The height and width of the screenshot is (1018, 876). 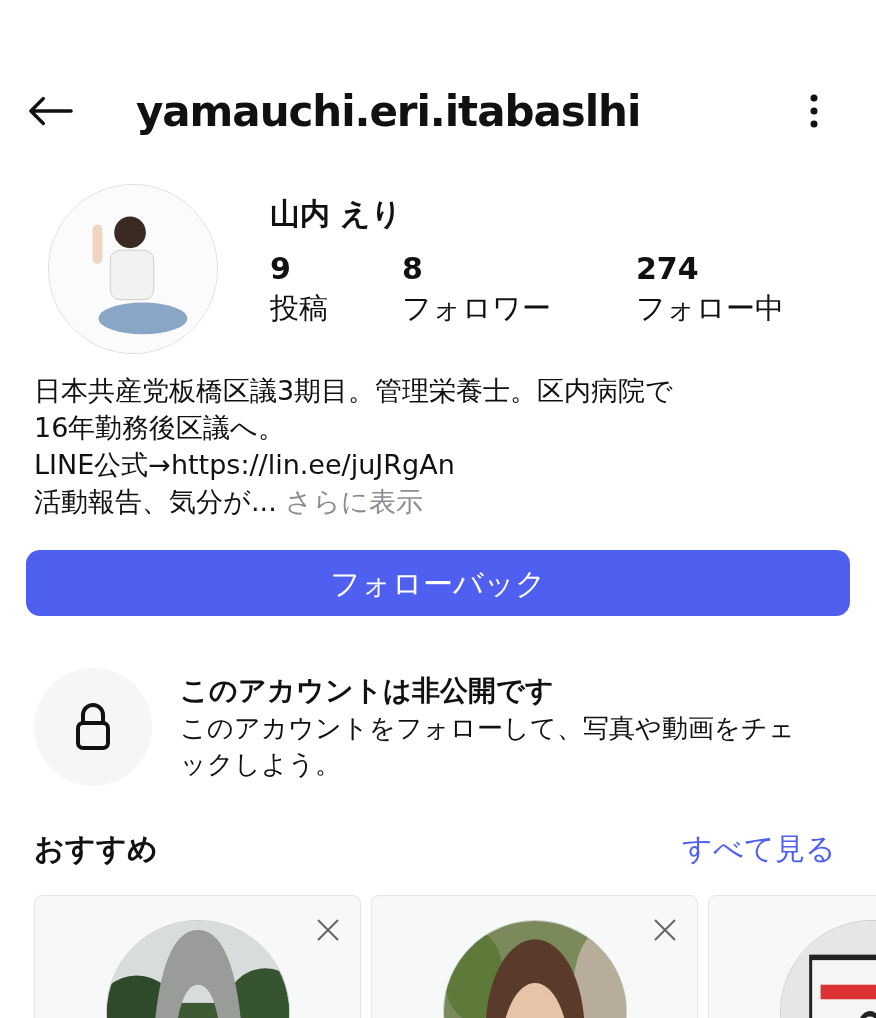 What do you see at coordinates (354, 446) in the screenshot?
I see `bio-text: 日本共産党板橋区議3期目。管理栄養士。区内病院で 16年勤務後区議へ。 LINE公式→https://lin.ee/juJRgAn 活動報告、気分が... さらに表示` at bounding box center [354, 446].